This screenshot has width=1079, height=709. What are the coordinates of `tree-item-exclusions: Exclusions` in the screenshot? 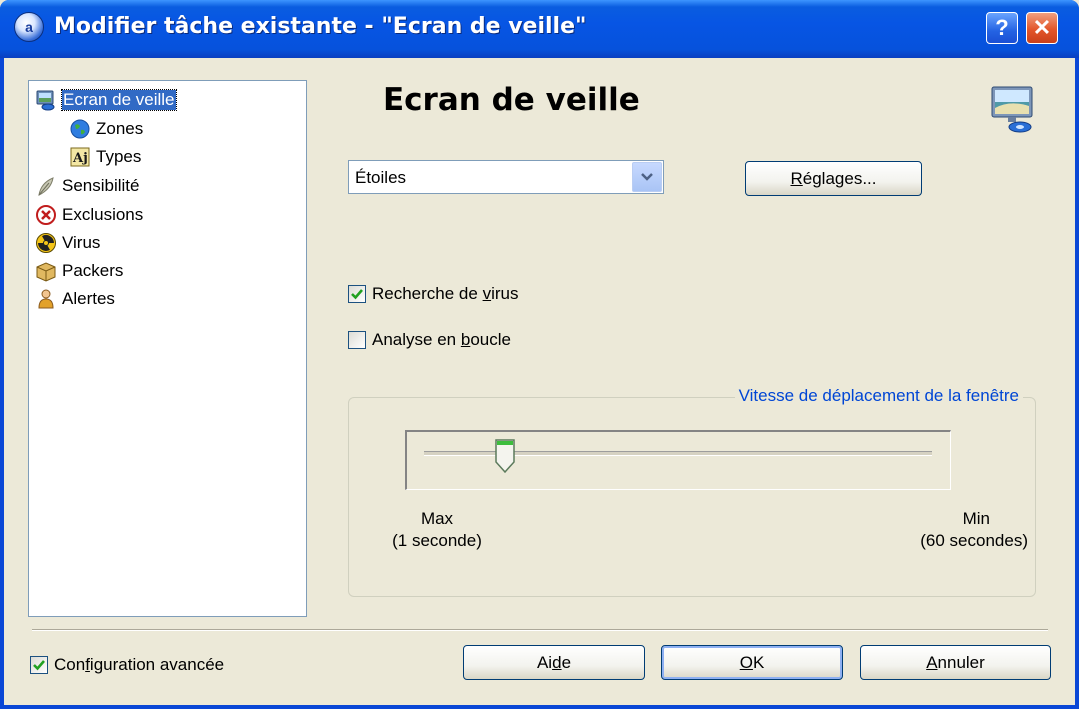 It's located at (89, 215).